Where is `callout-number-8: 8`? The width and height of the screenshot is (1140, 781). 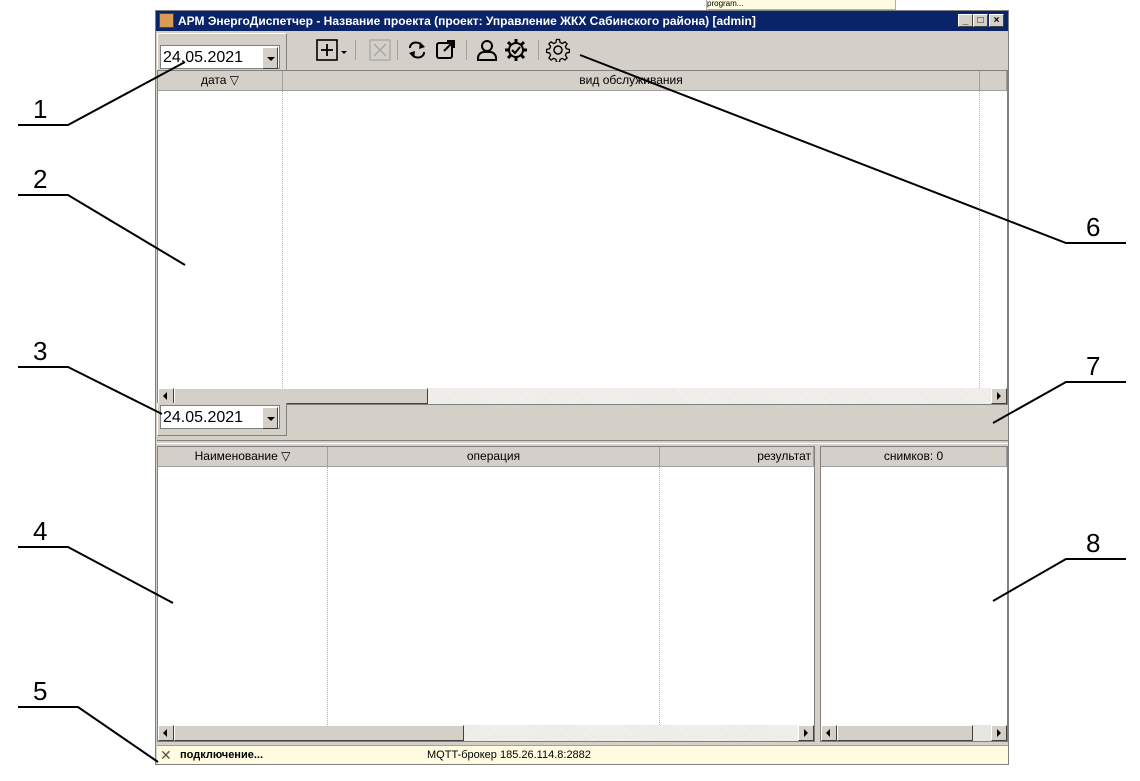 callout-number-8: 8 is located at coordinates (1093, 543).